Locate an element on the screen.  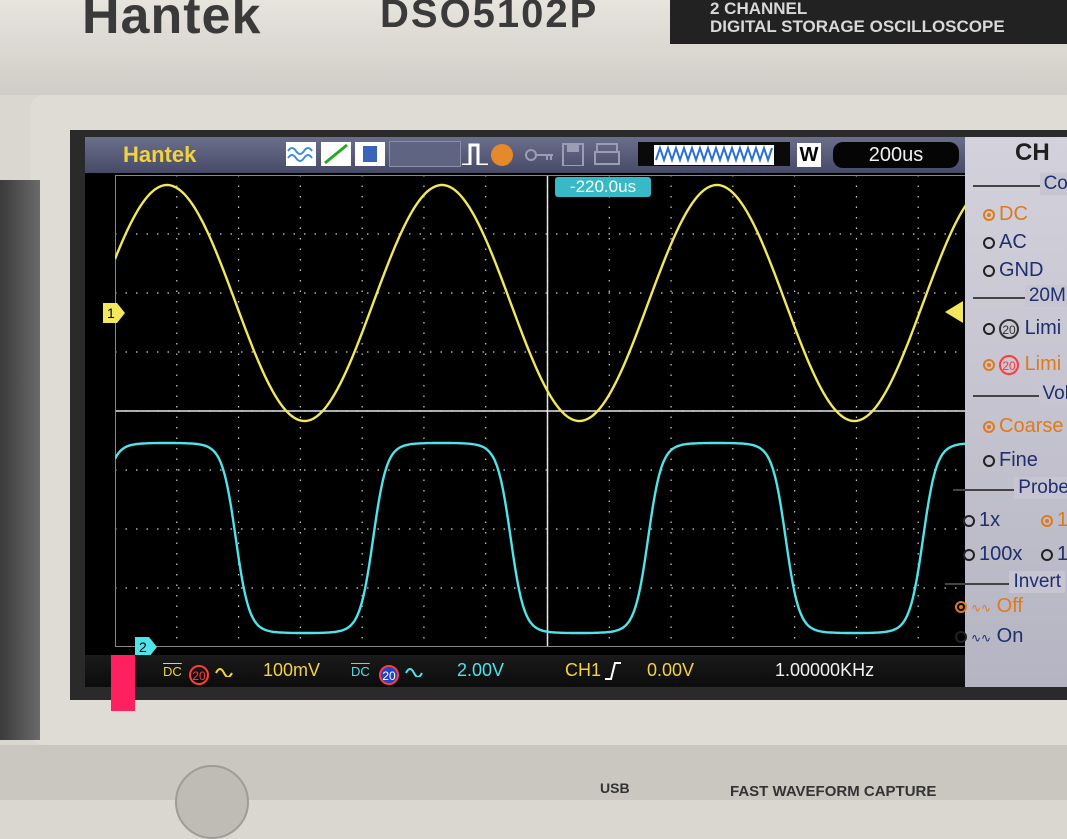
bandwidth-title: 20MHz is located at coordinates (1045, 296).